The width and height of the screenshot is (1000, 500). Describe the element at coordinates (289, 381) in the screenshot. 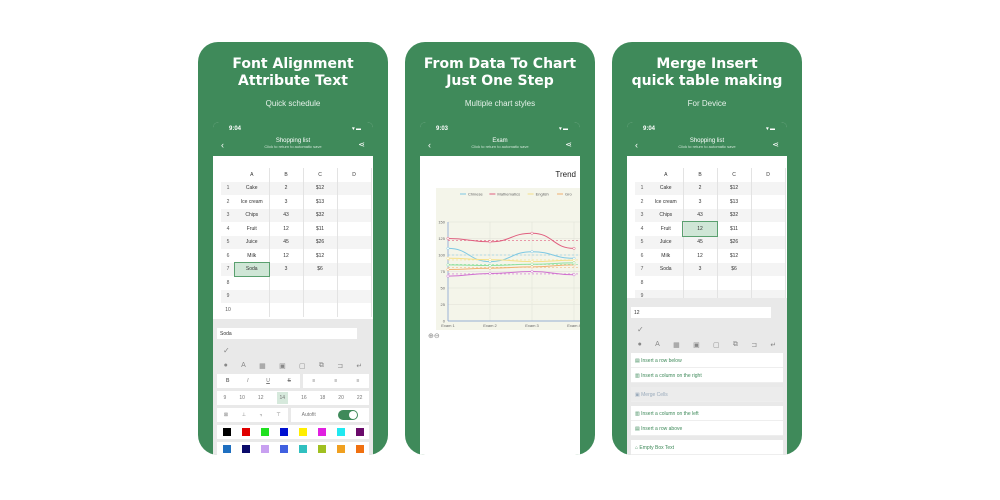

I see `strike-button: S` at that location.